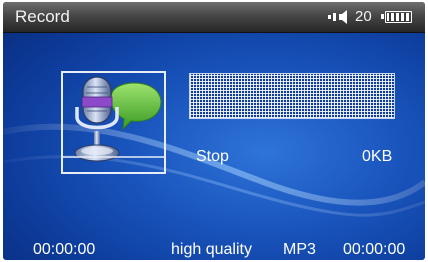 Image resolution: width=428 pixels, height=262 pixels. Describe the element at coordinates (214, 17) in the screenshot. I see `status-bar: Record 20` at that location.